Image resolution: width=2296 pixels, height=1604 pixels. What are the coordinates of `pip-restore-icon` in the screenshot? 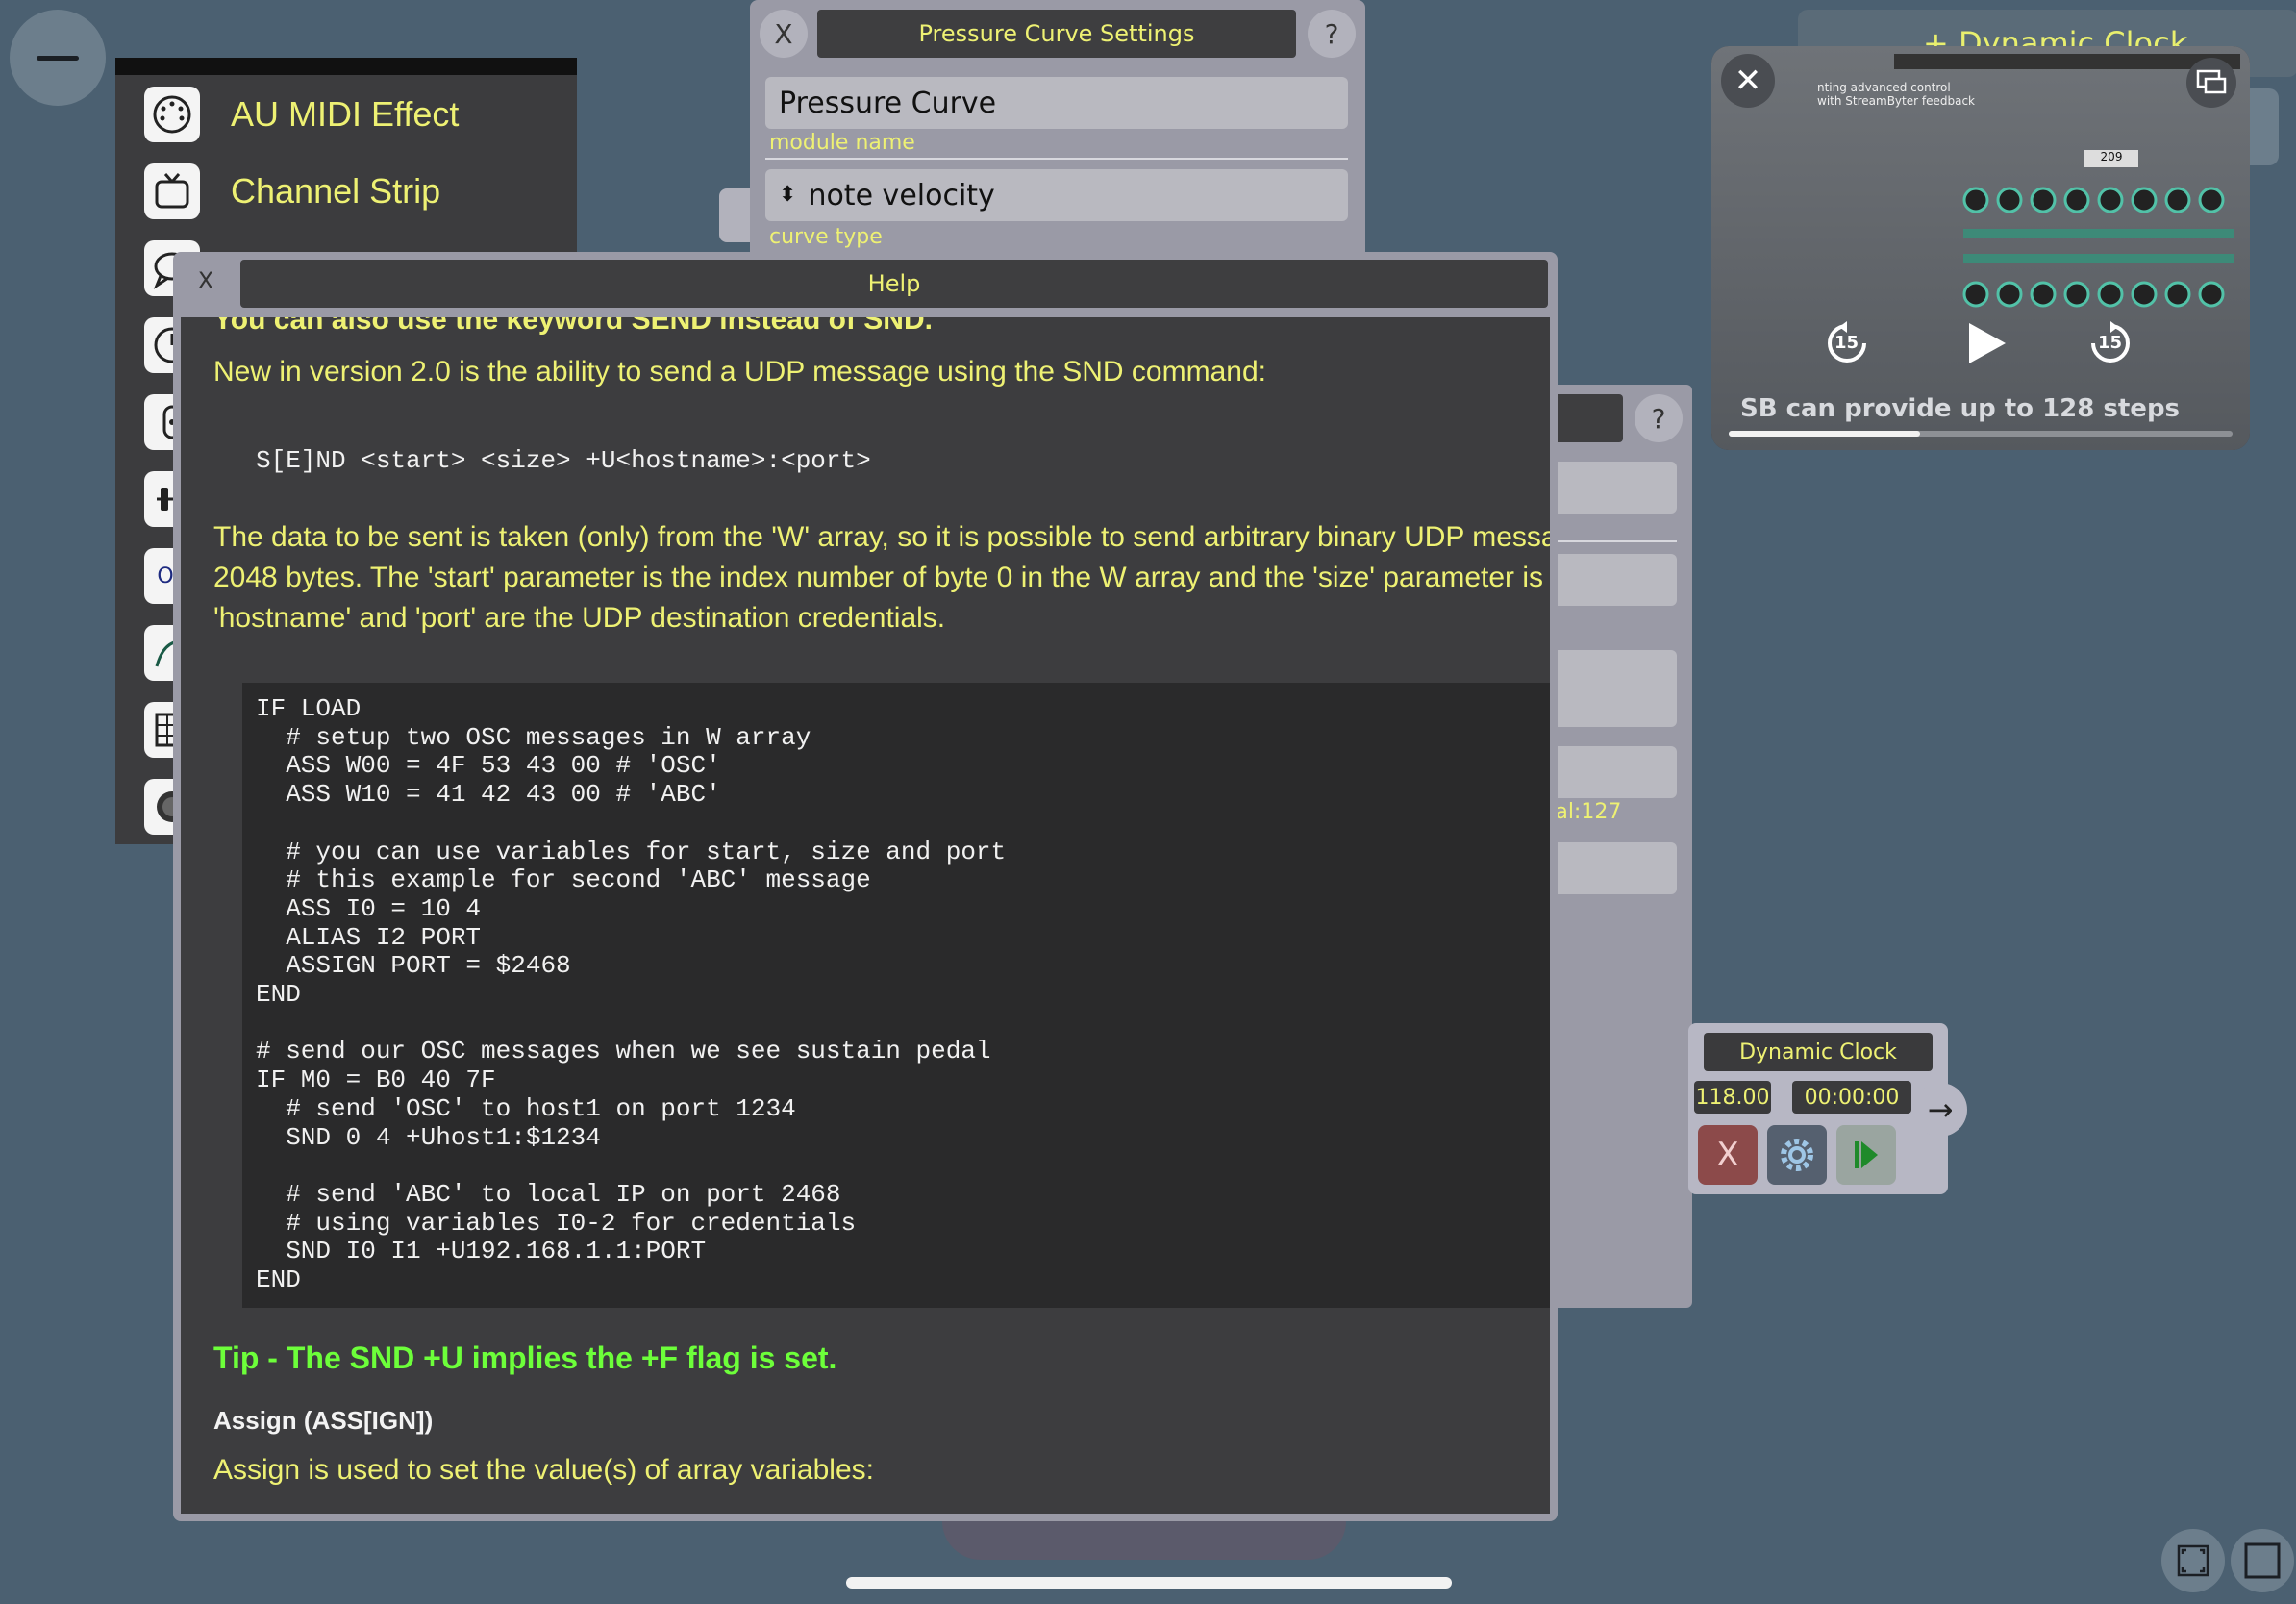 It's located at (2211, 83).